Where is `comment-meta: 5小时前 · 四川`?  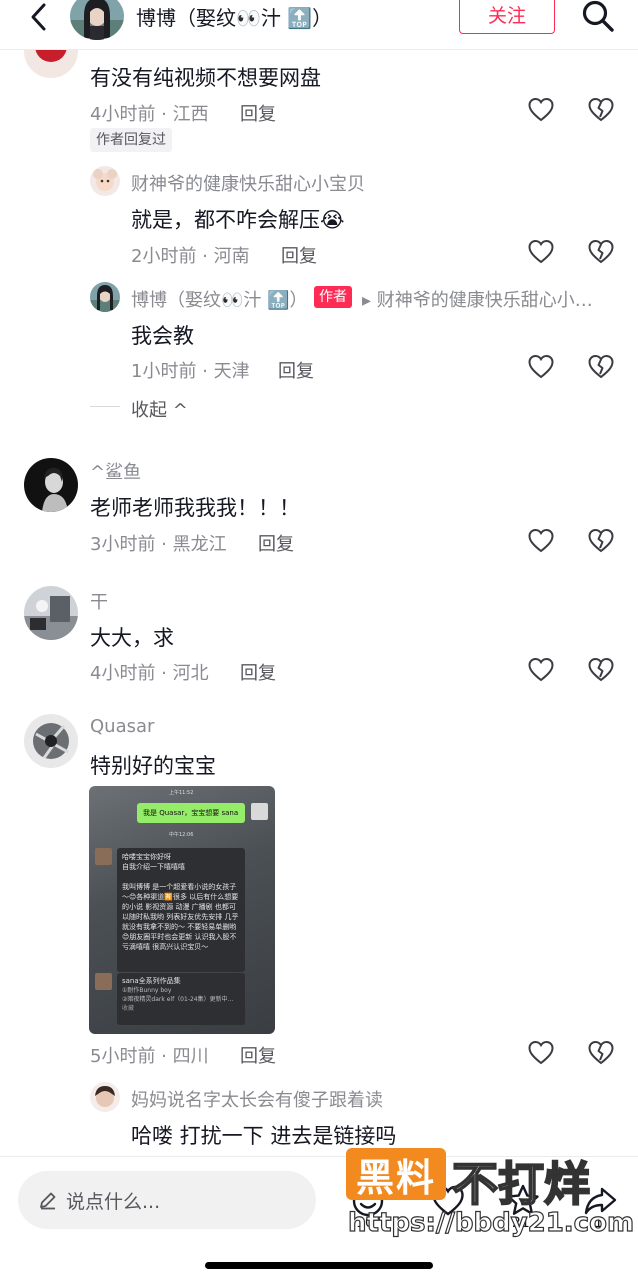
comment-meta: 5小时前 · 四川 is located at coordinates (149, 1056).